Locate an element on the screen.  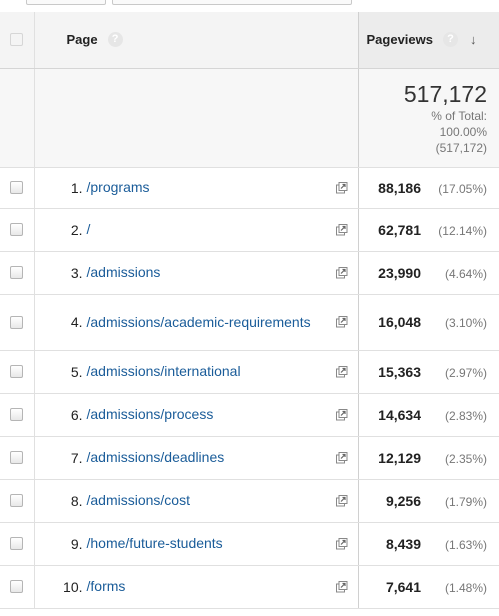
table-row: 10./forms 7,641 (1.48%) is located at coordinates (249, 587).